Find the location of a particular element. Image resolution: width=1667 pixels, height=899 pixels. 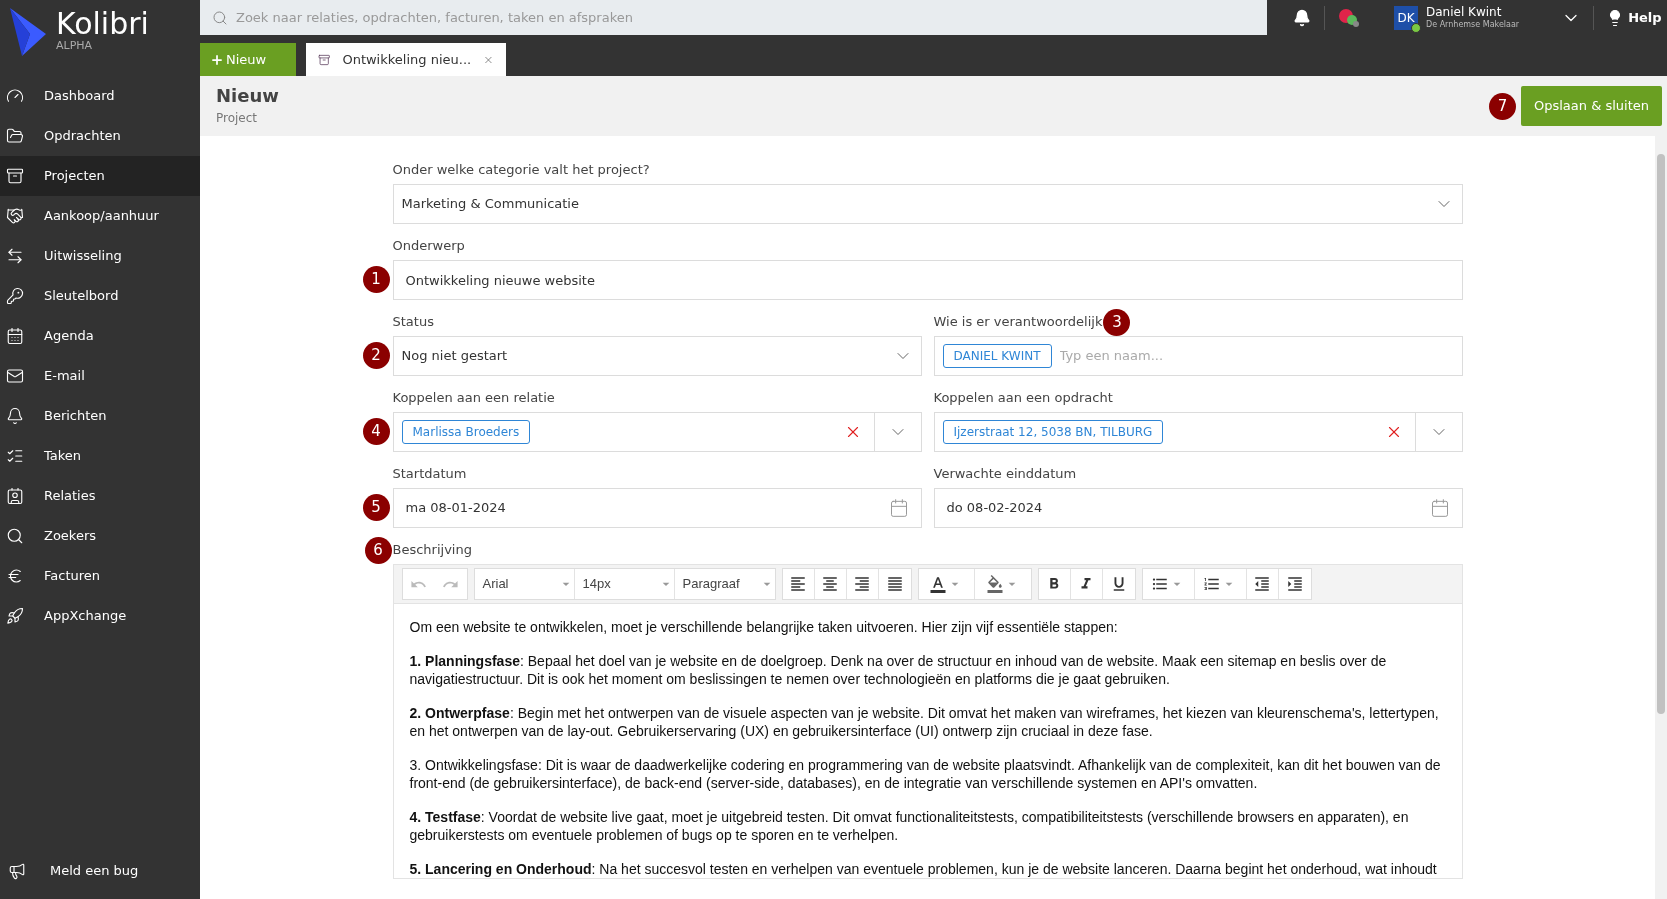

edition-label: ALPHA is located at coordinates (75, 45).